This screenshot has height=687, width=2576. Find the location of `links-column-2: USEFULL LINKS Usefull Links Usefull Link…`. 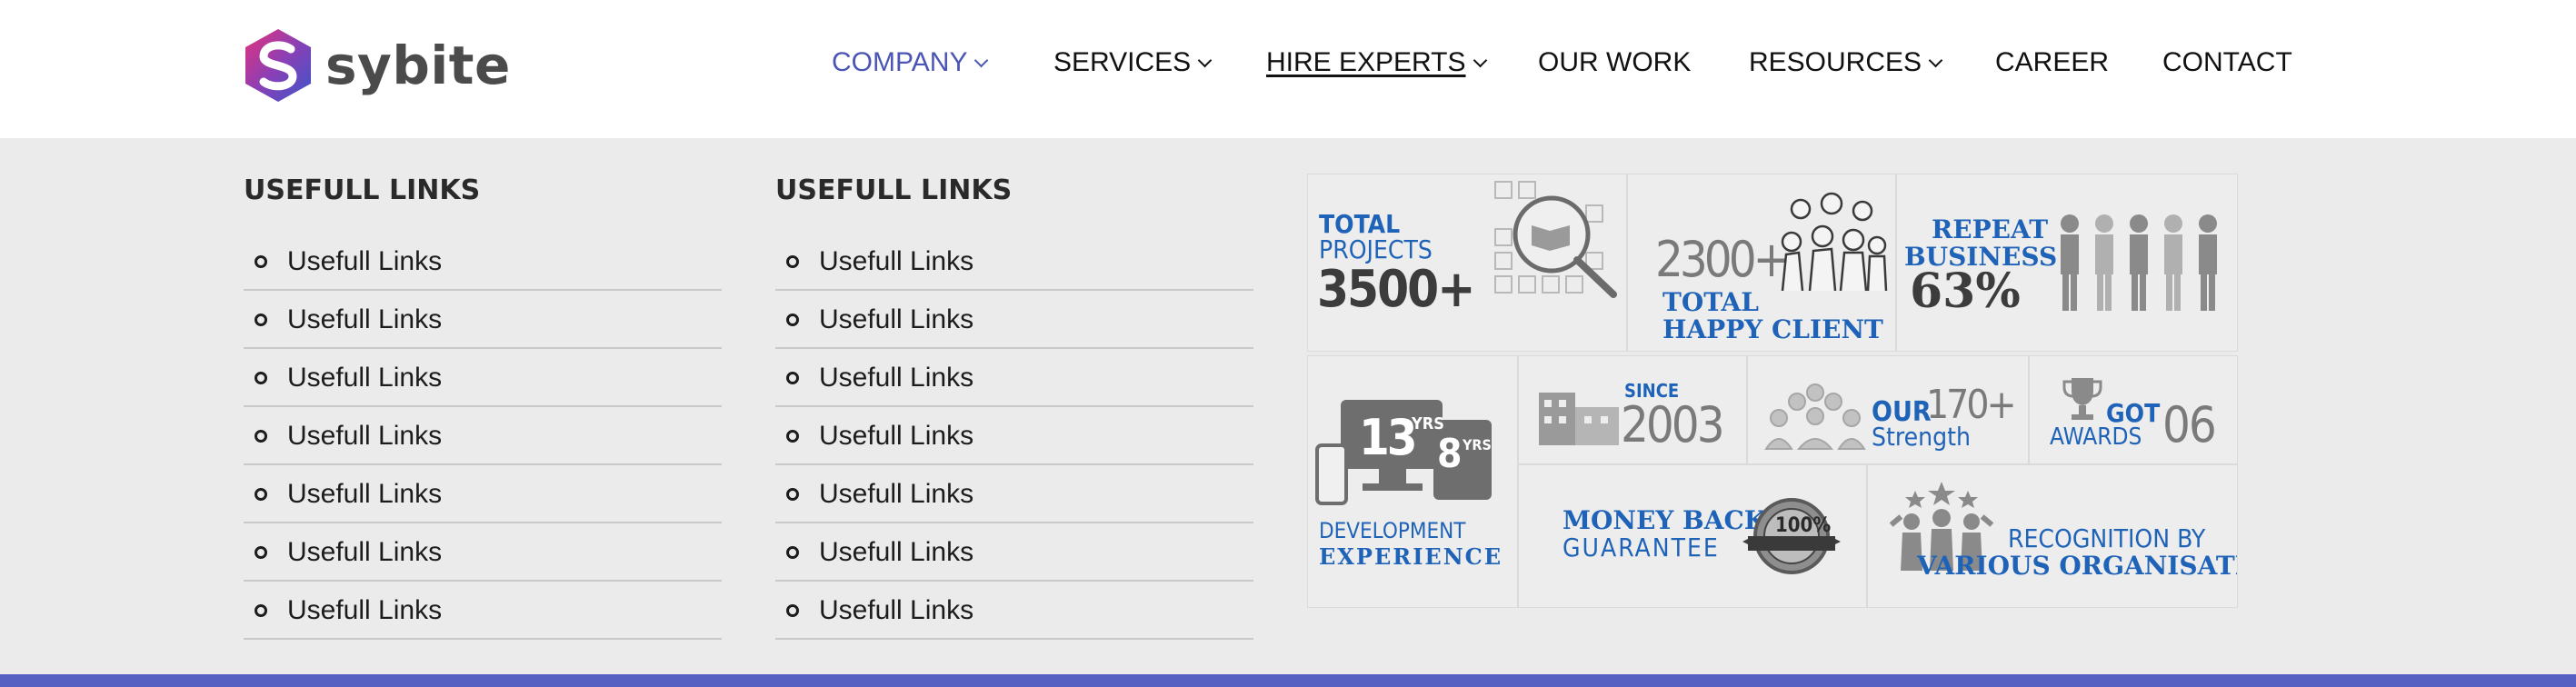

links-column-2: USEFULL LINKS Usefull Links Usefull Link… is located at coordinates (1014, 407).